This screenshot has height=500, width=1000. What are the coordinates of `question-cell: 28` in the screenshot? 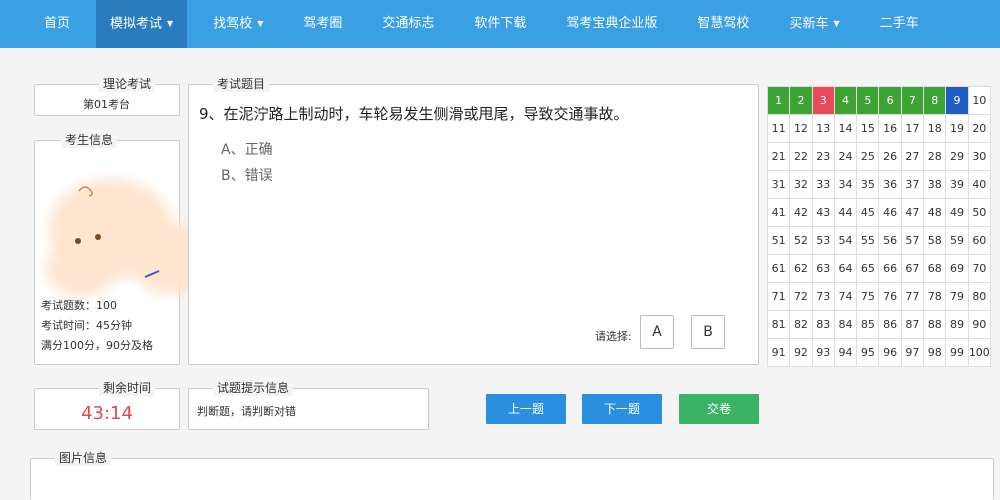 It's located at (935, 157).